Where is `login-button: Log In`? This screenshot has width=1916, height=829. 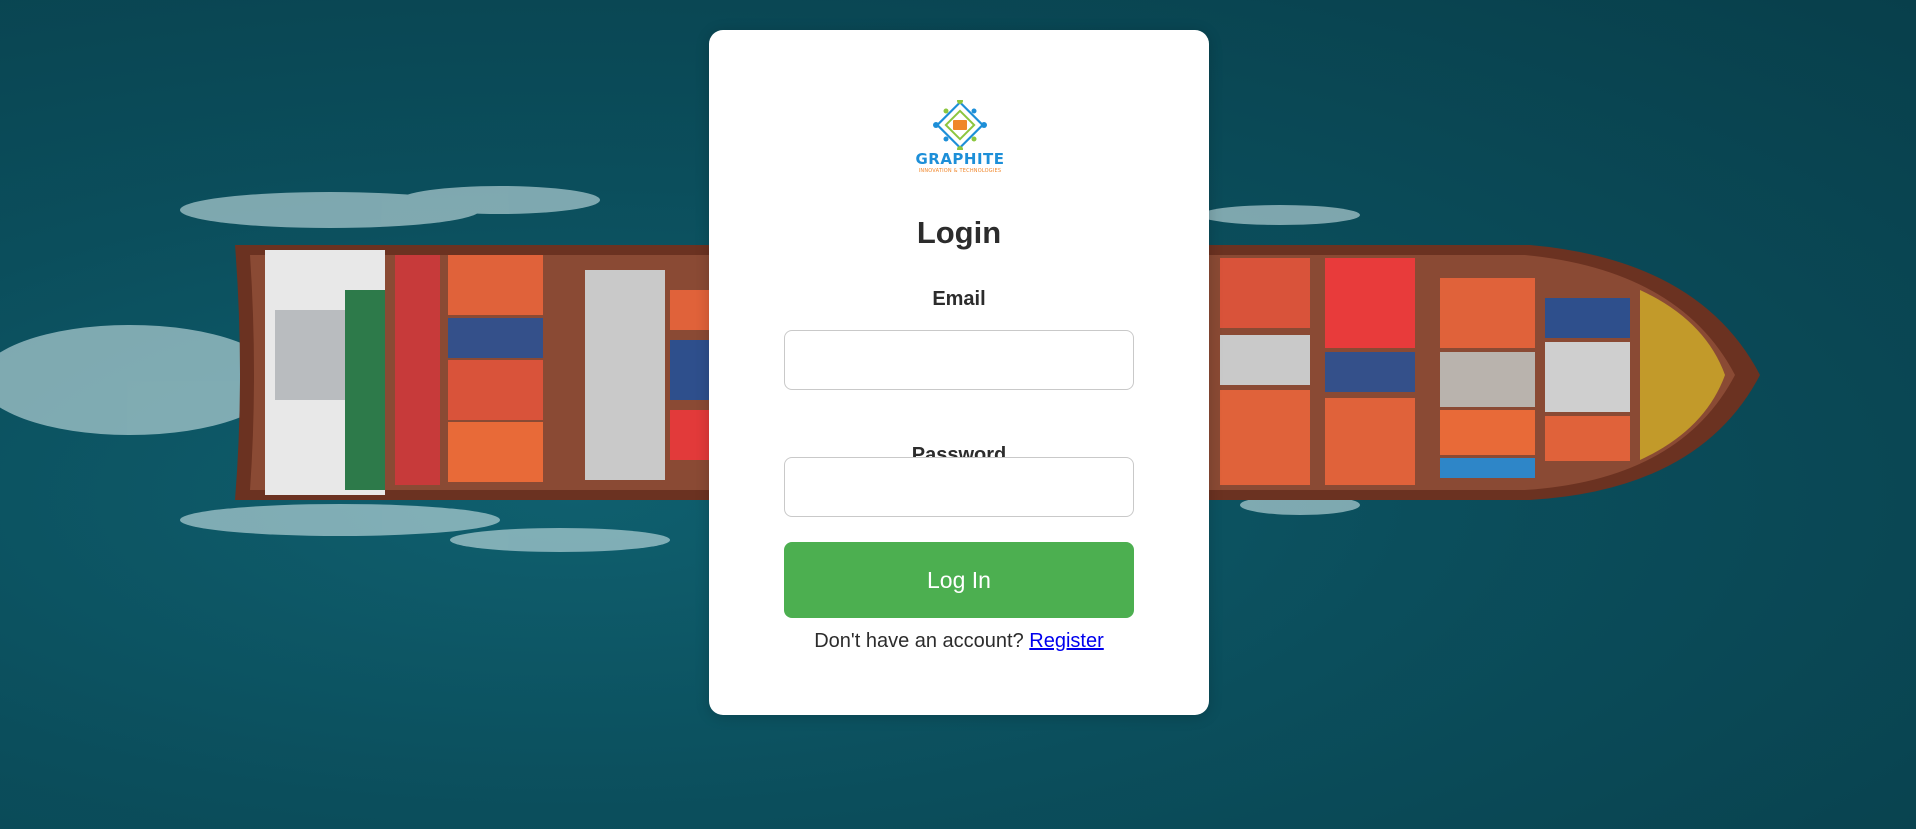 login-button: Log In is located at coordinates (959, 580).